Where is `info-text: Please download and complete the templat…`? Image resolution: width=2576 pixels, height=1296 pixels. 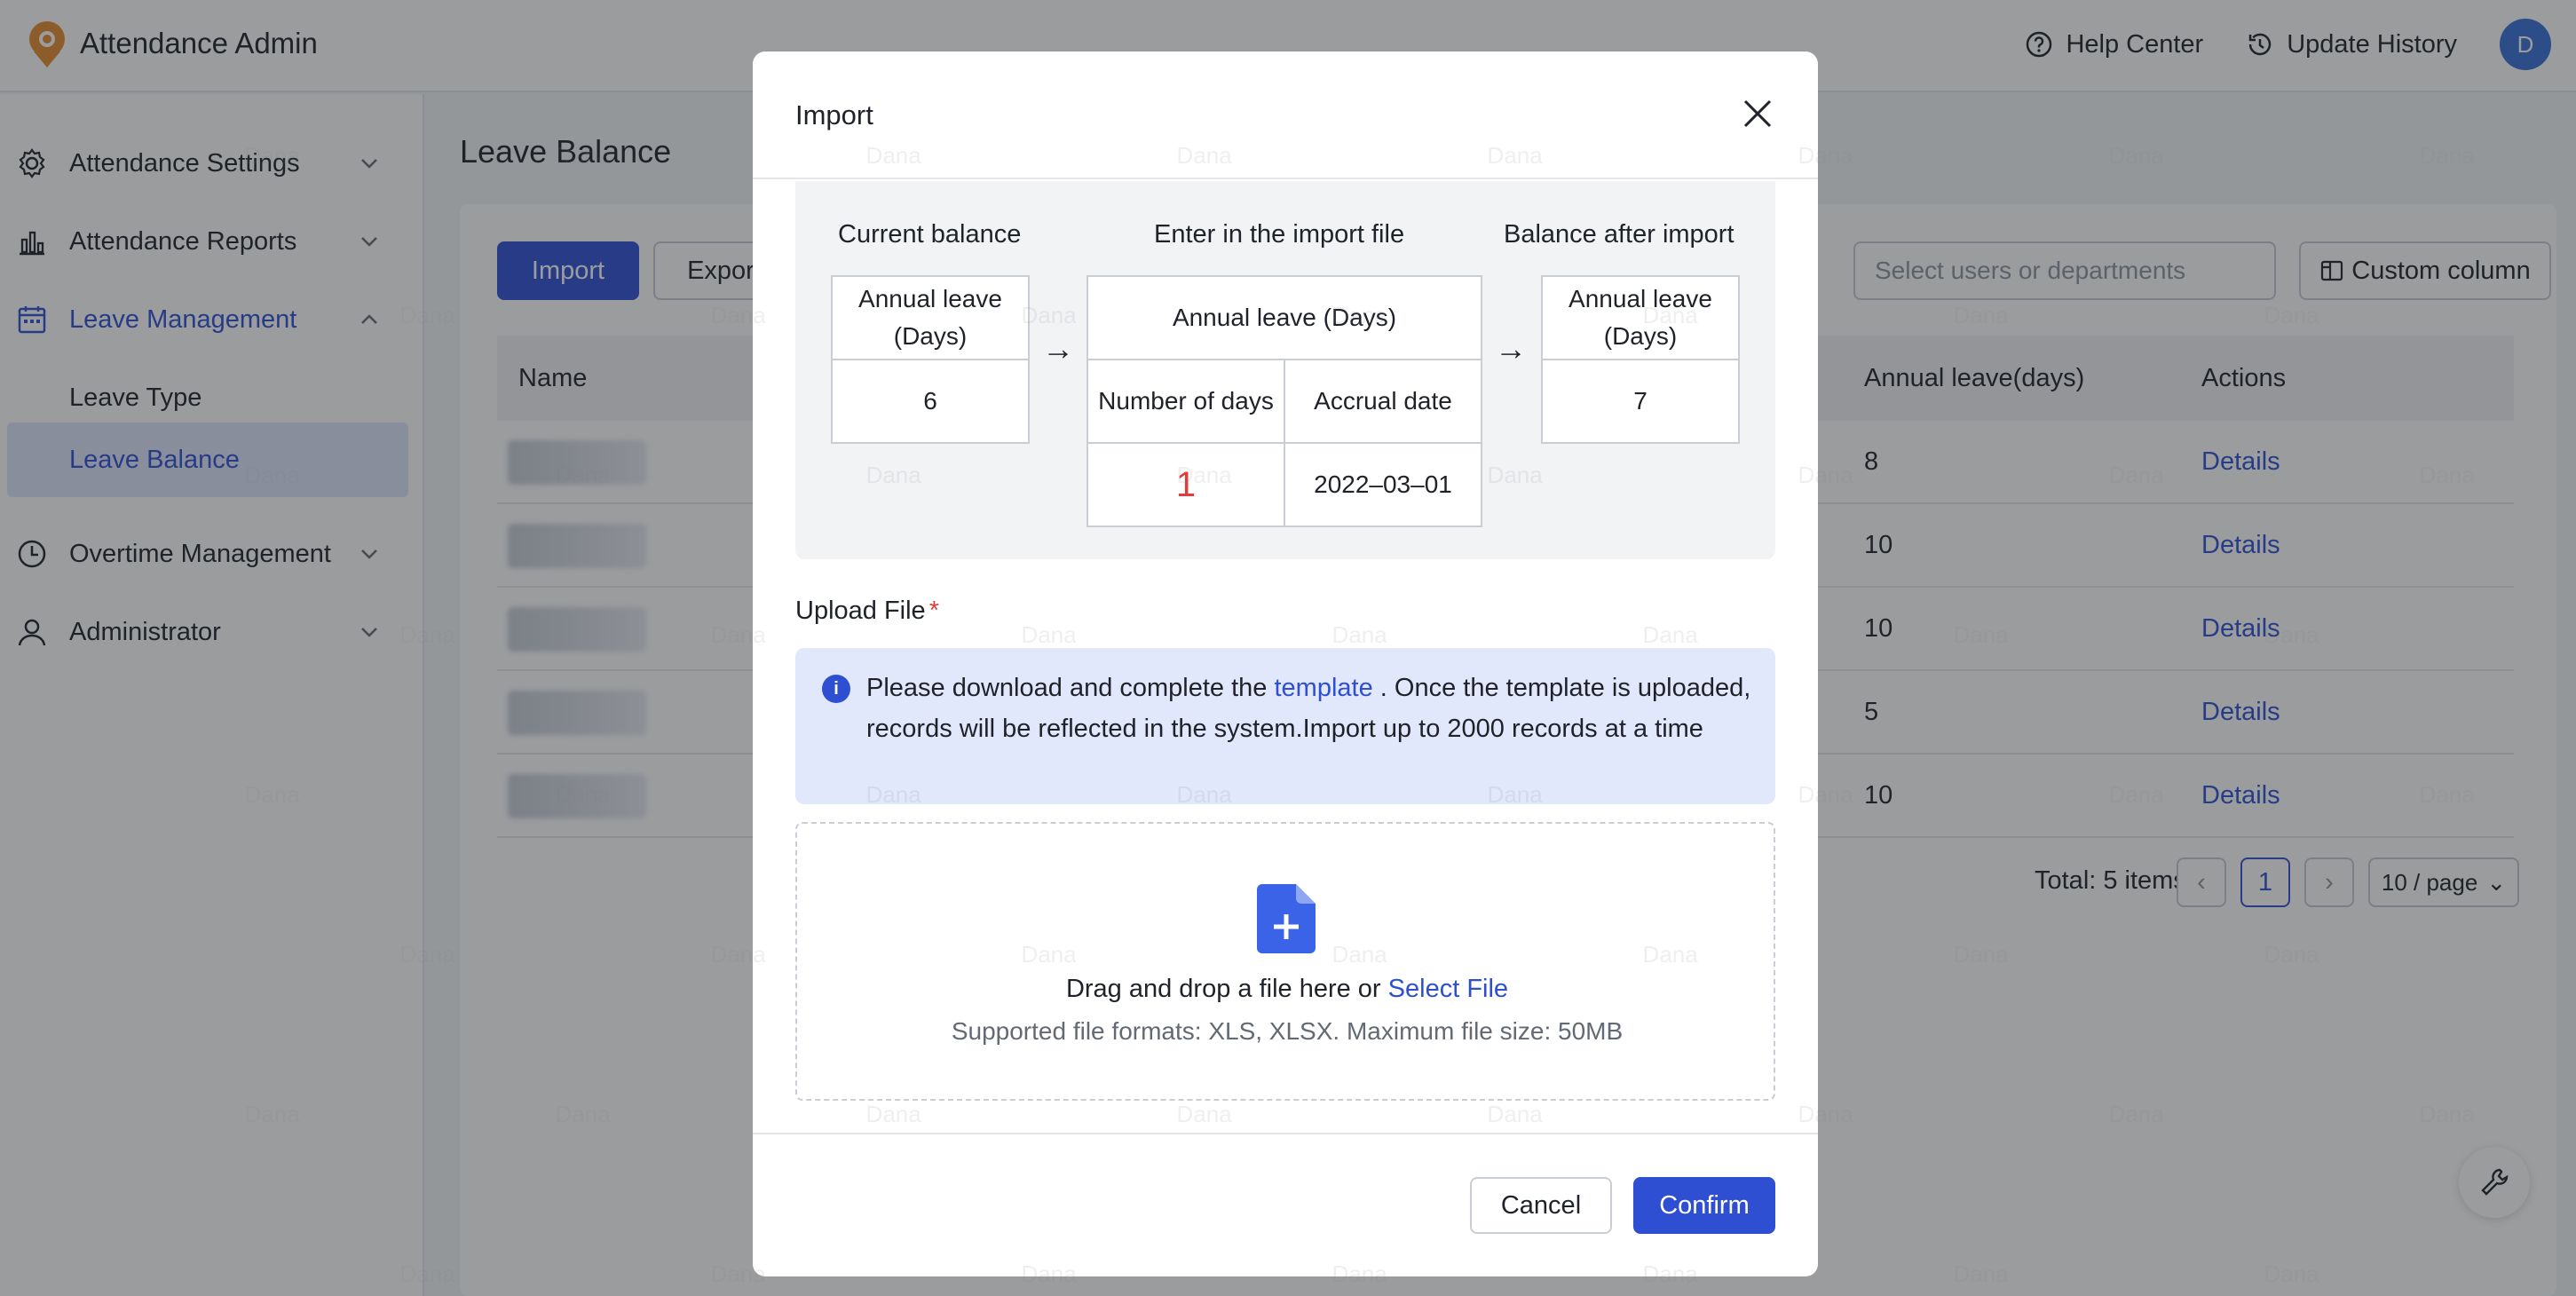 info-text: Please download and complete the templat… is located at coordinates (1310, 708).